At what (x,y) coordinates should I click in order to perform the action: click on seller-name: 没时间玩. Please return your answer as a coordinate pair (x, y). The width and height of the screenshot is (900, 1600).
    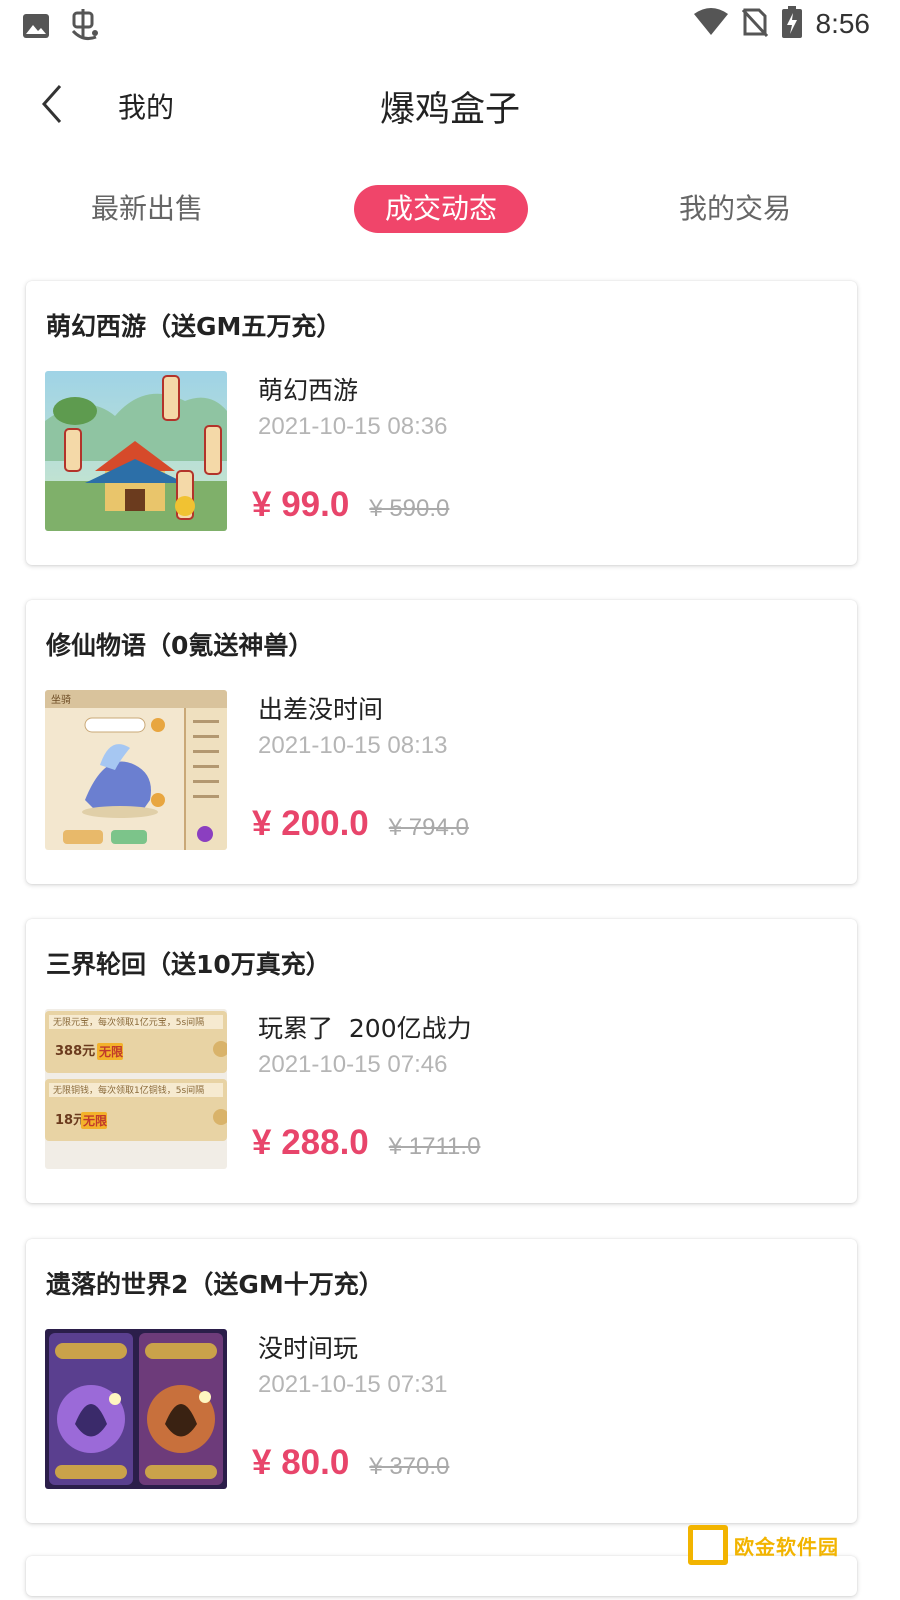
    Looking at the image, I should click on (308, 1348).